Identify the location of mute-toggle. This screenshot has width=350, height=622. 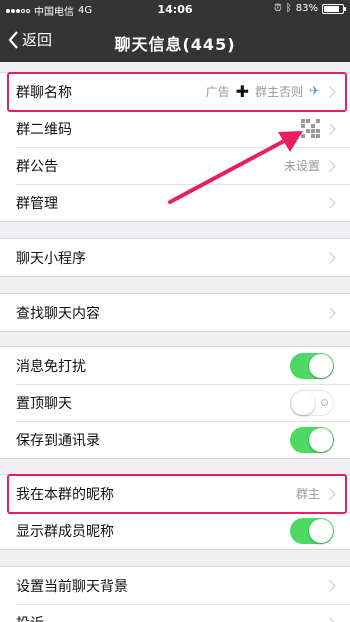
(312, 365).